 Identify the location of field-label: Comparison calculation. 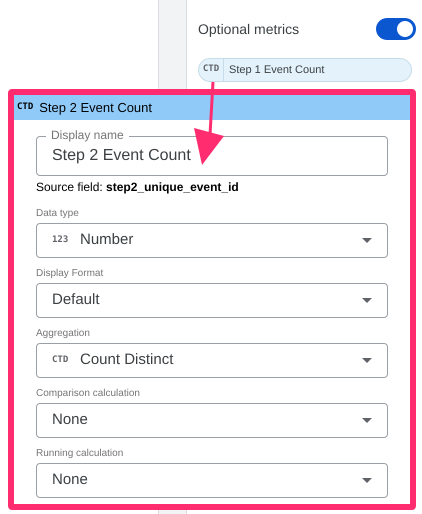
(88, 394).